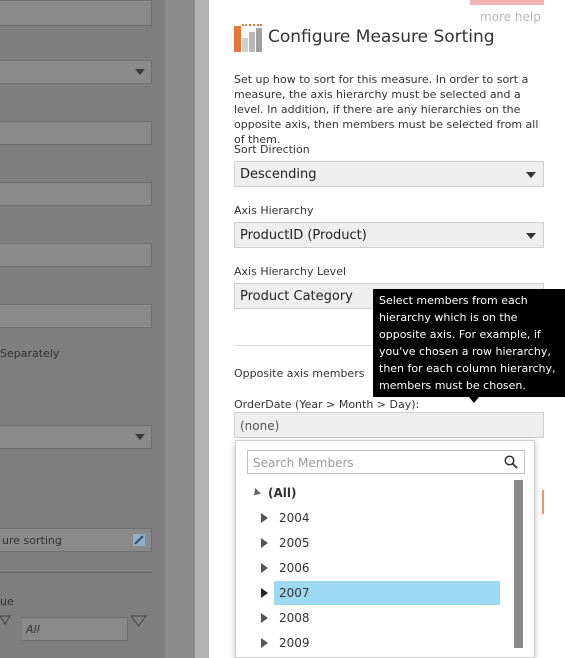 Image resolution: width=565 pixels, height=658 pixels. What do you see at coordinates (518, 564) in the screenshot?
I see `member-list-scrollbar` at bounding box center [518, 564].